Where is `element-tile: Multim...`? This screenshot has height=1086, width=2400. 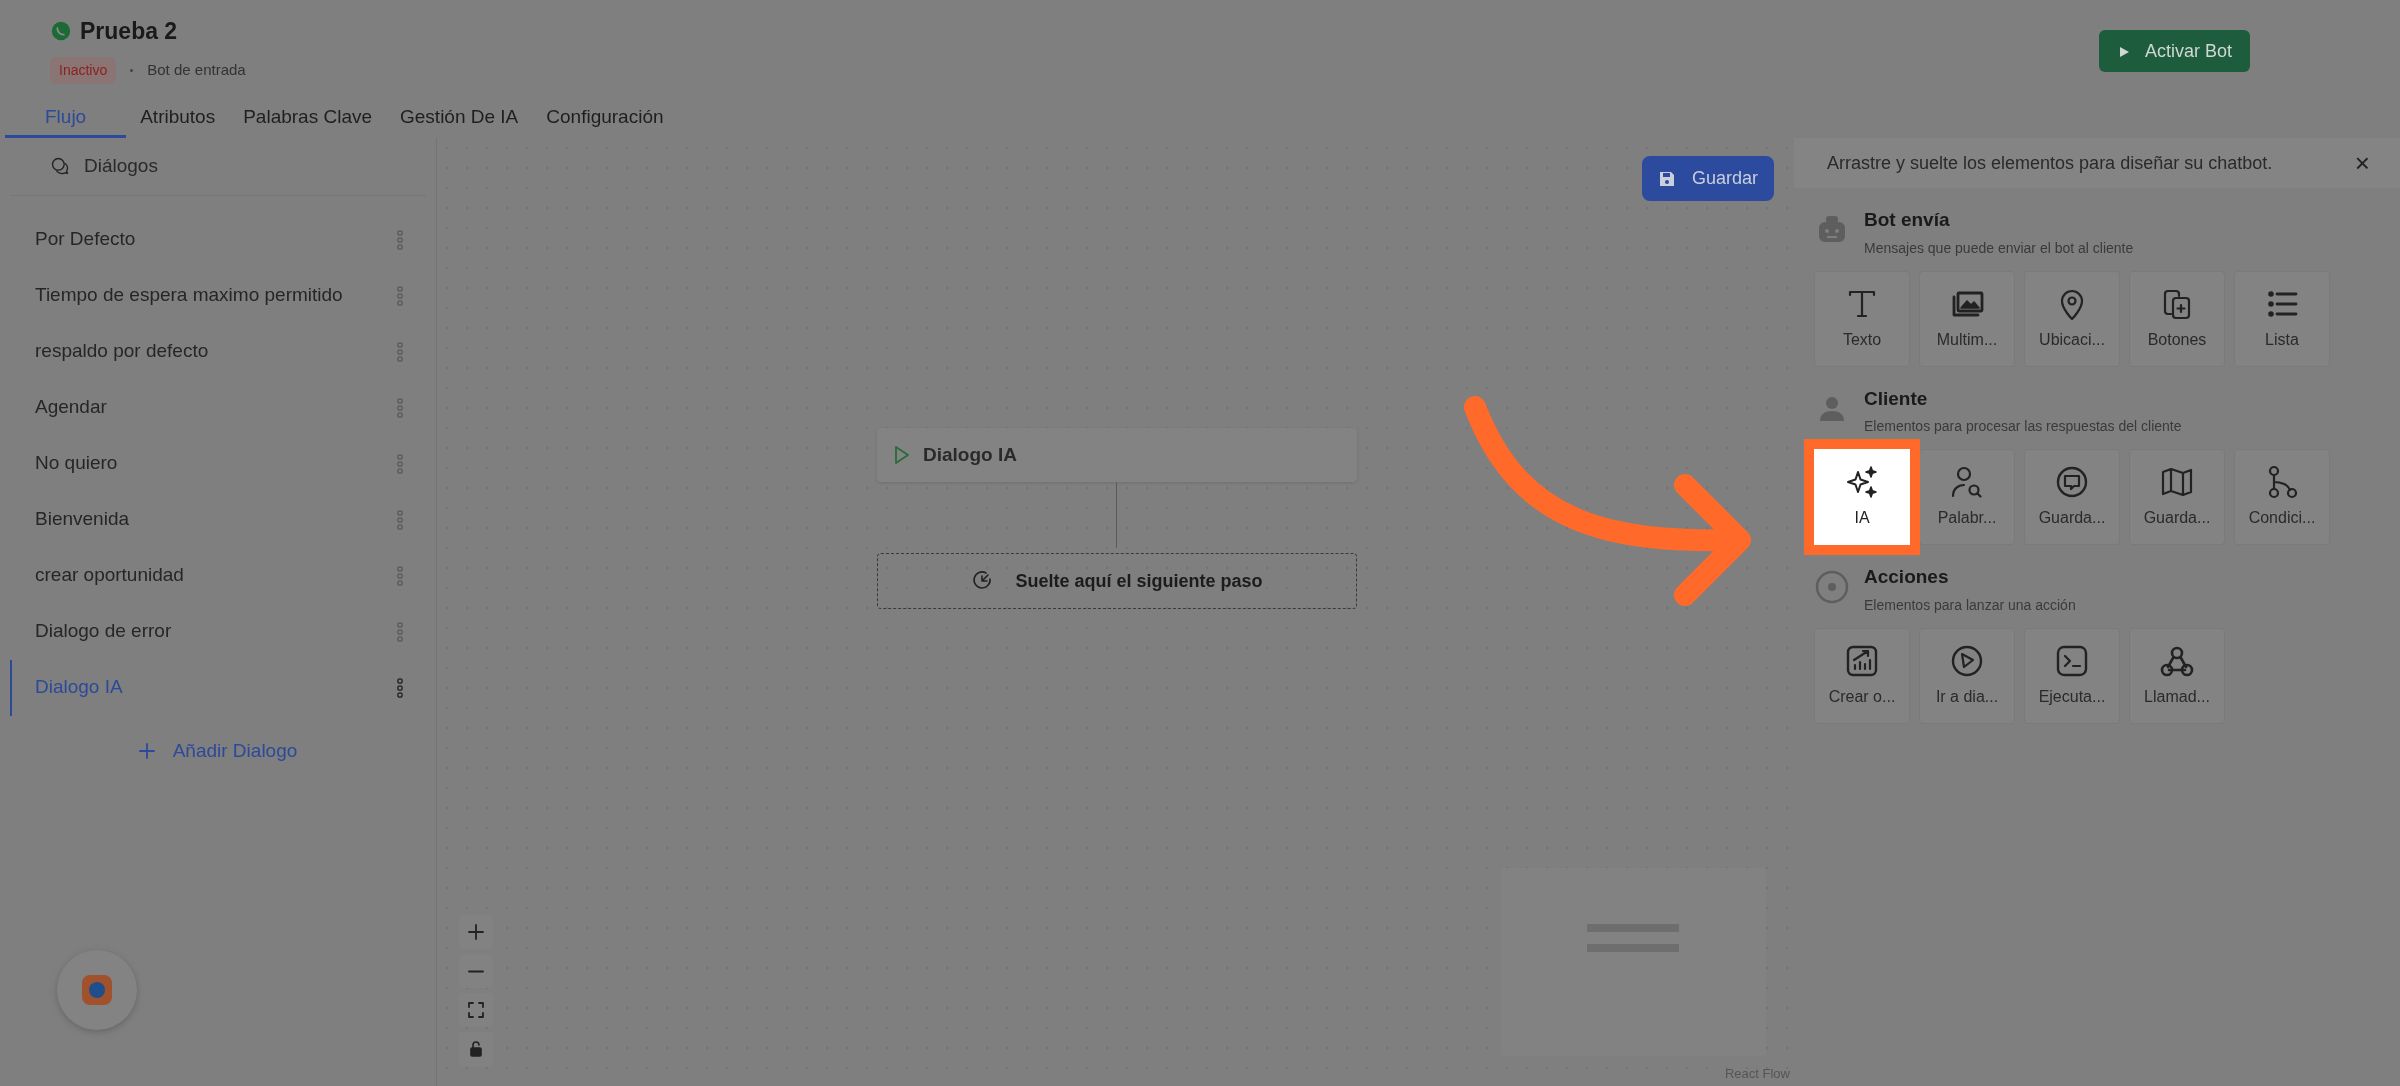 element-tile: Multim... is located at coordinates (1967, 318).